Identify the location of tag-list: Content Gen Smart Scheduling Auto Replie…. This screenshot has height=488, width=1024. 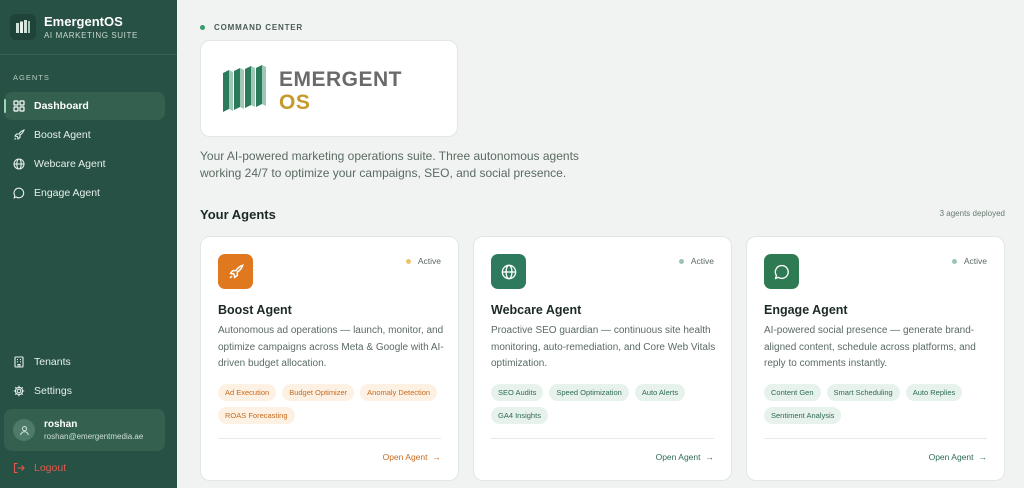
(878, 407).